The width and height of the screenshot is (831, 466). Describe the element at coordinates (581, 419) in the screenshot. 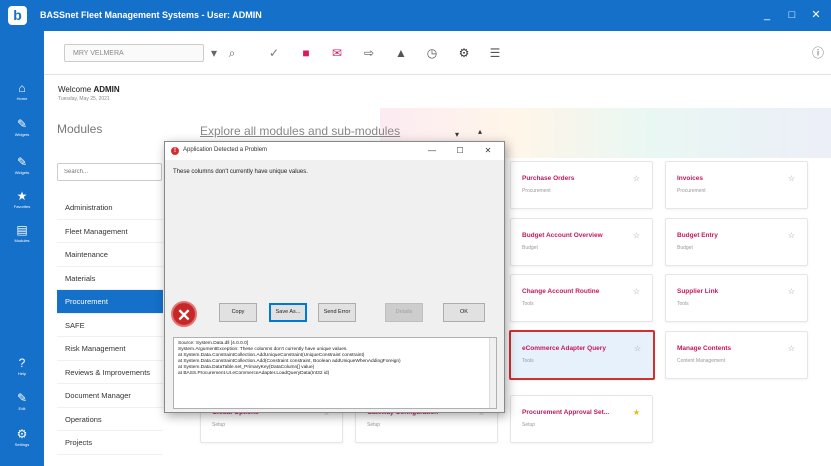

I see `module-card: Procurement Approval Set... Setup ★` at that location.